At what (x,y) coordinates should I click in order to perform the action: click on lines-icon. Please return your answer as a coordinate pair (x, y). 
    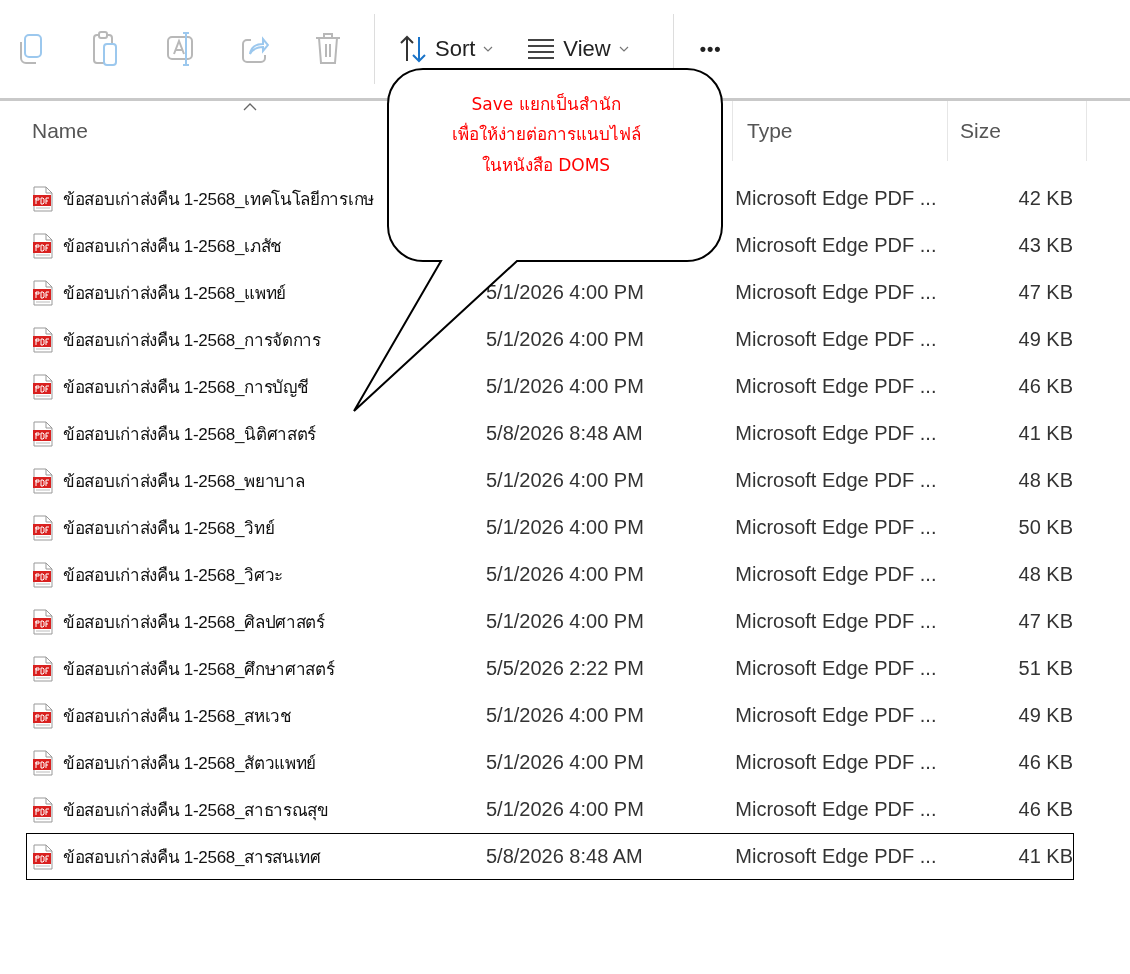
    Looking at the image, I should click on (541, 49).